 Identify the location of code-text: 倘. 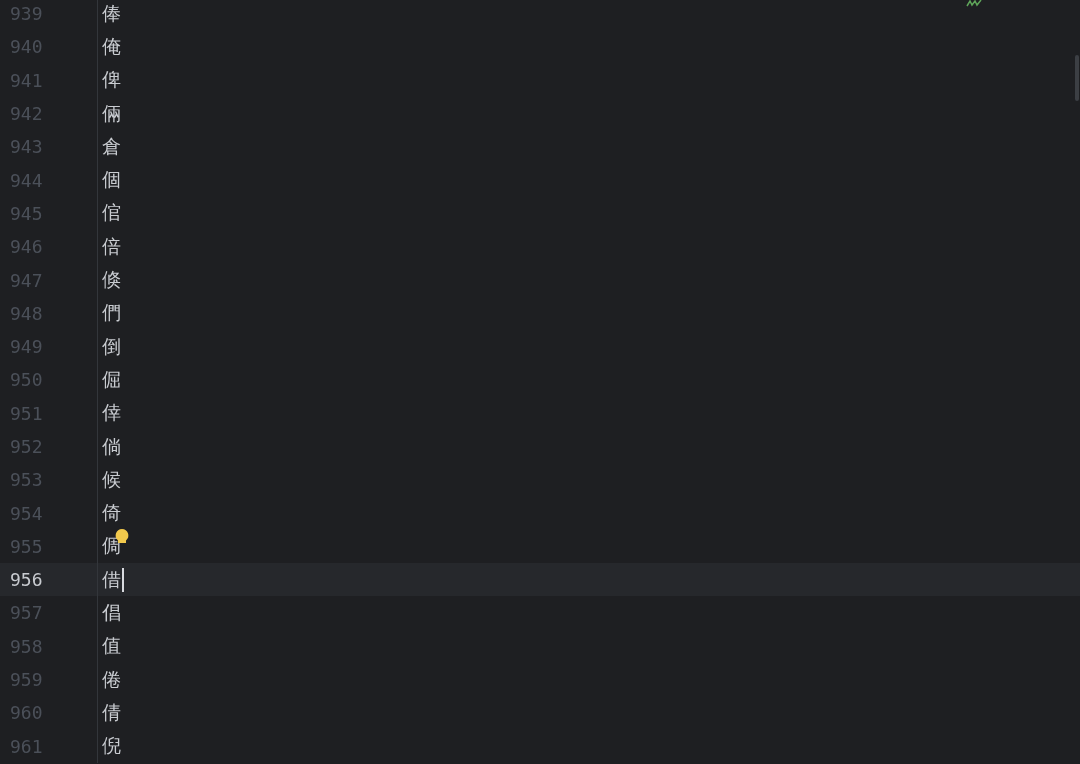
(111, 446).